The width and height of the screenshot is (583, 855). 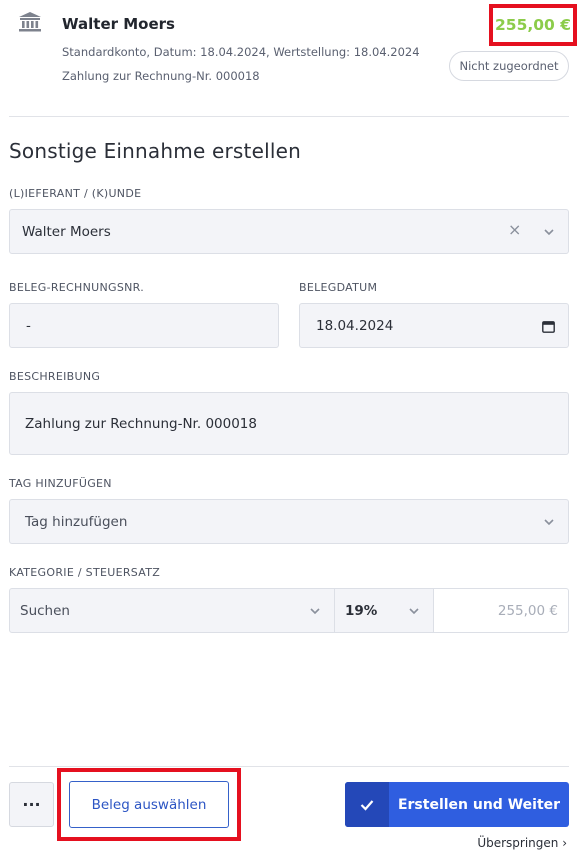 What do you see at coordinates (28, 325) in the screenshot?
I see `invoice-number-value: -` at bounding box center [28, 325].